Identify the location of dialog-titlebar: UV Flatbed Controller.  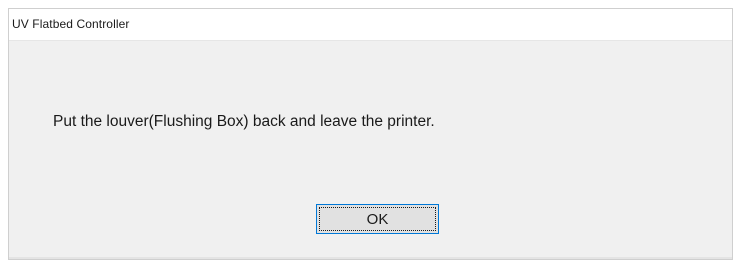
(370, 25).